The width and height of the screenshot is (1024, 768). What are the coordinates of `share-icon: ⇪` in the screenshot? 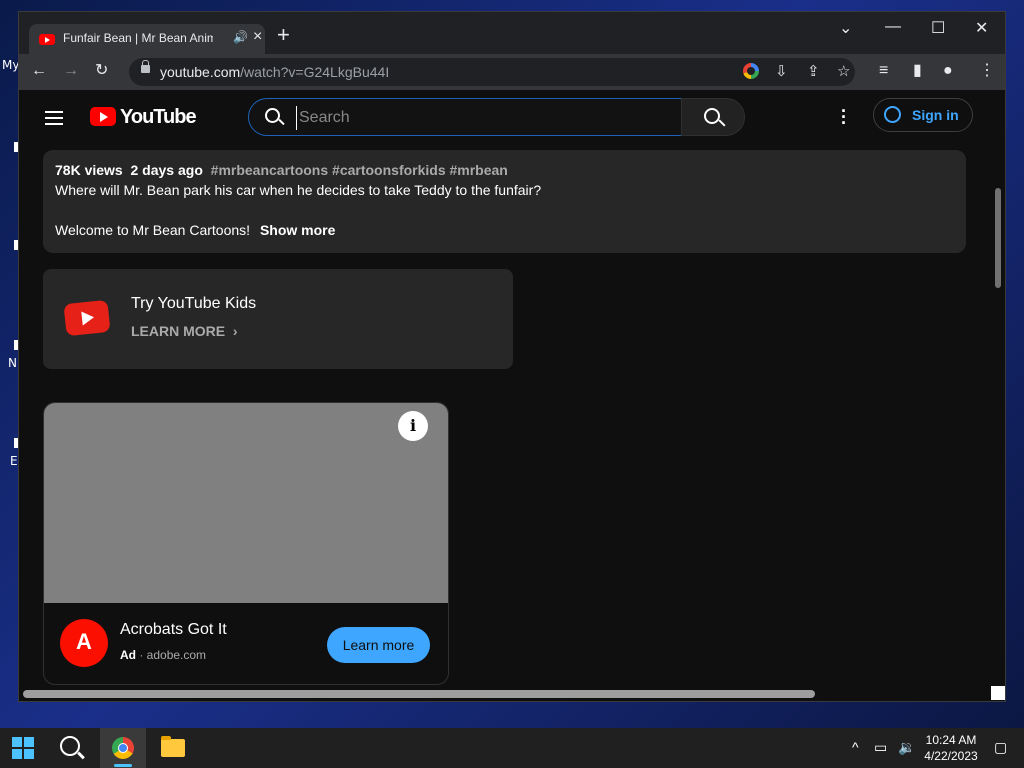 It's located at (813, 71).